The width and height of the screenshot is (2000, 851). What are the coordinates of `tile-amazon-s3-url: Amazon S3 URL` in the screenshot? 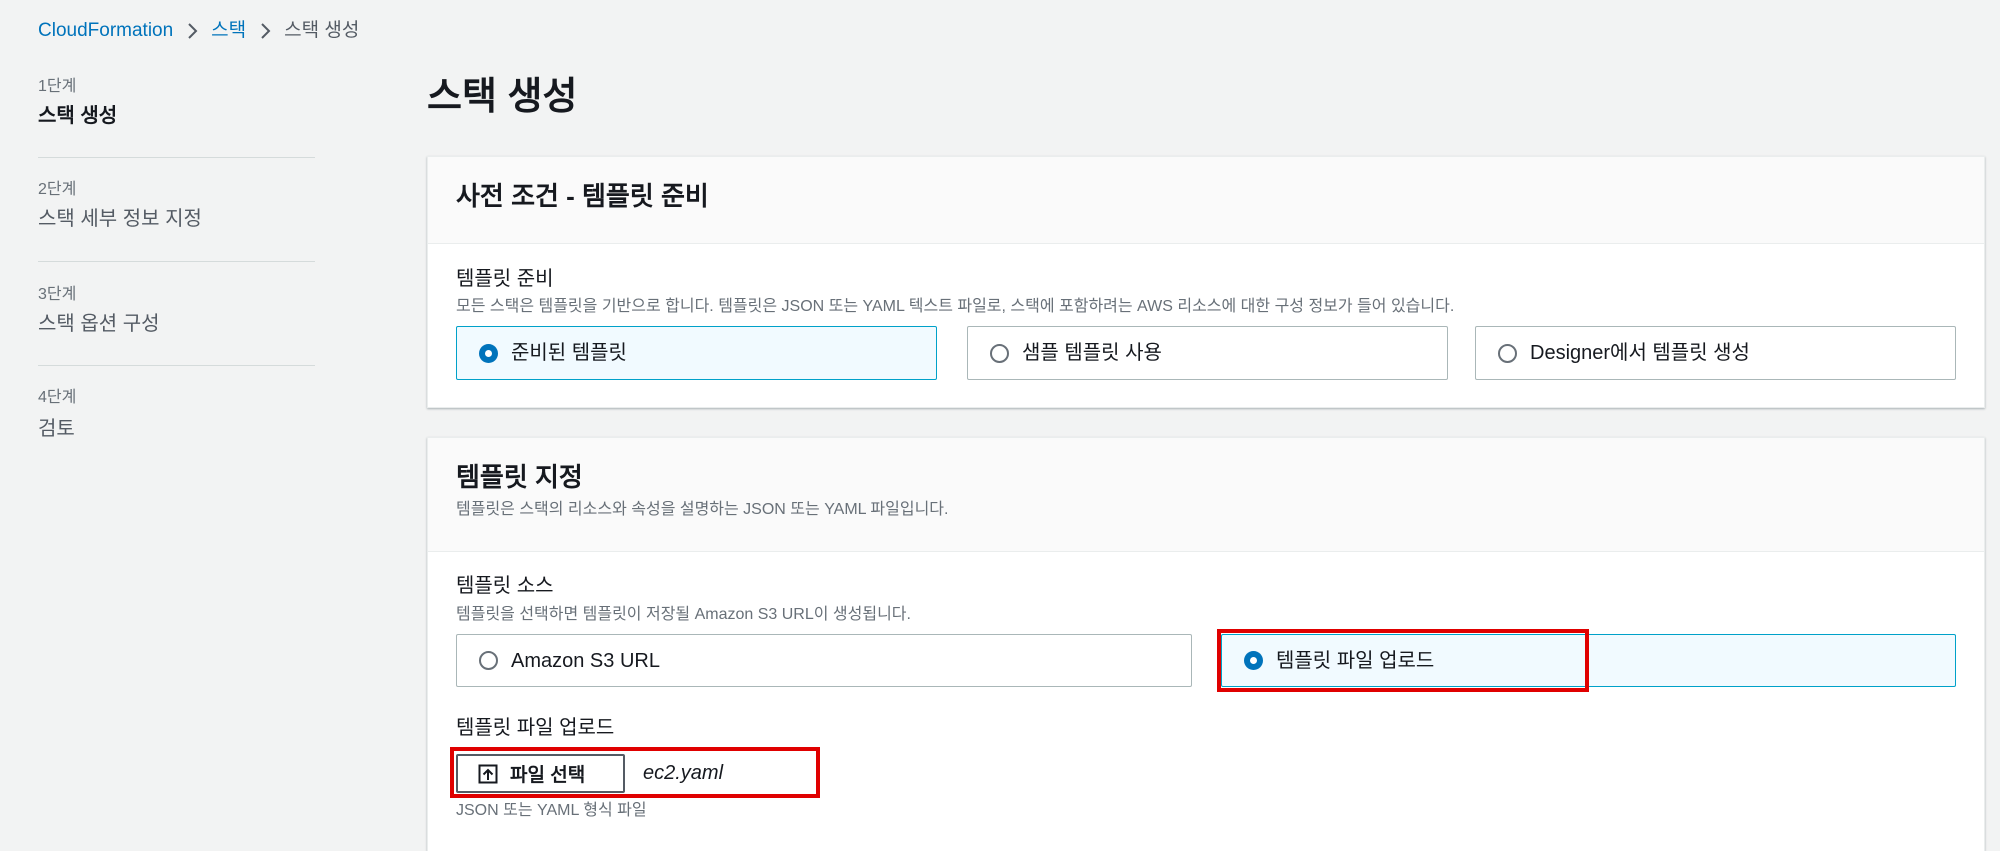 It's located at (824, 660).